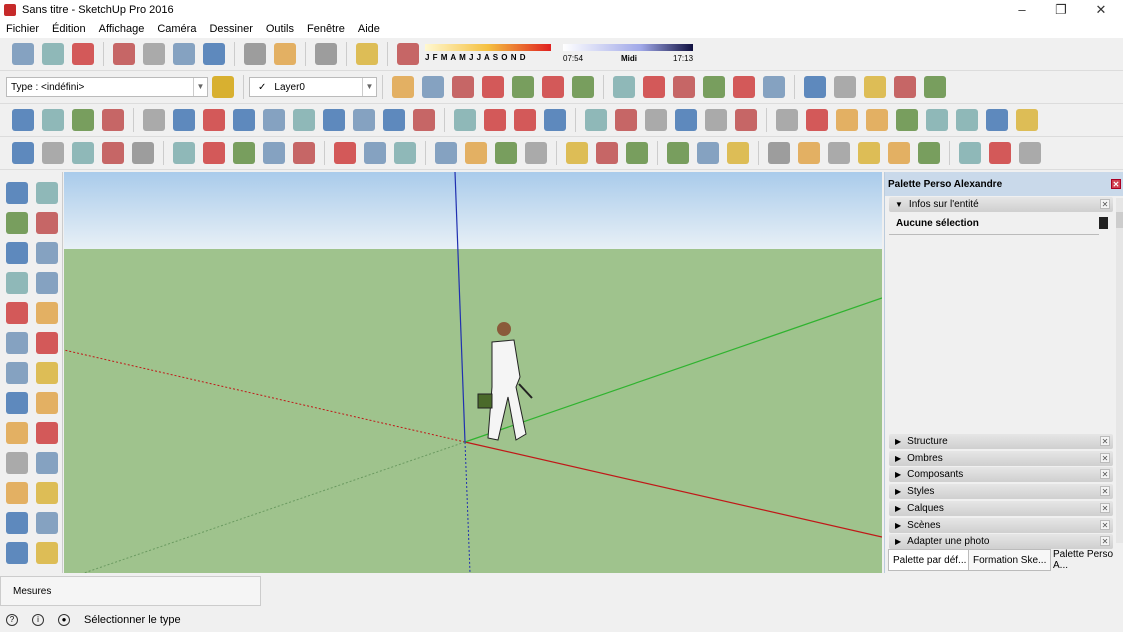 The height and width of the screenshot is (632, 1123). I want to click on follow-me-icon, so click(47, 433).